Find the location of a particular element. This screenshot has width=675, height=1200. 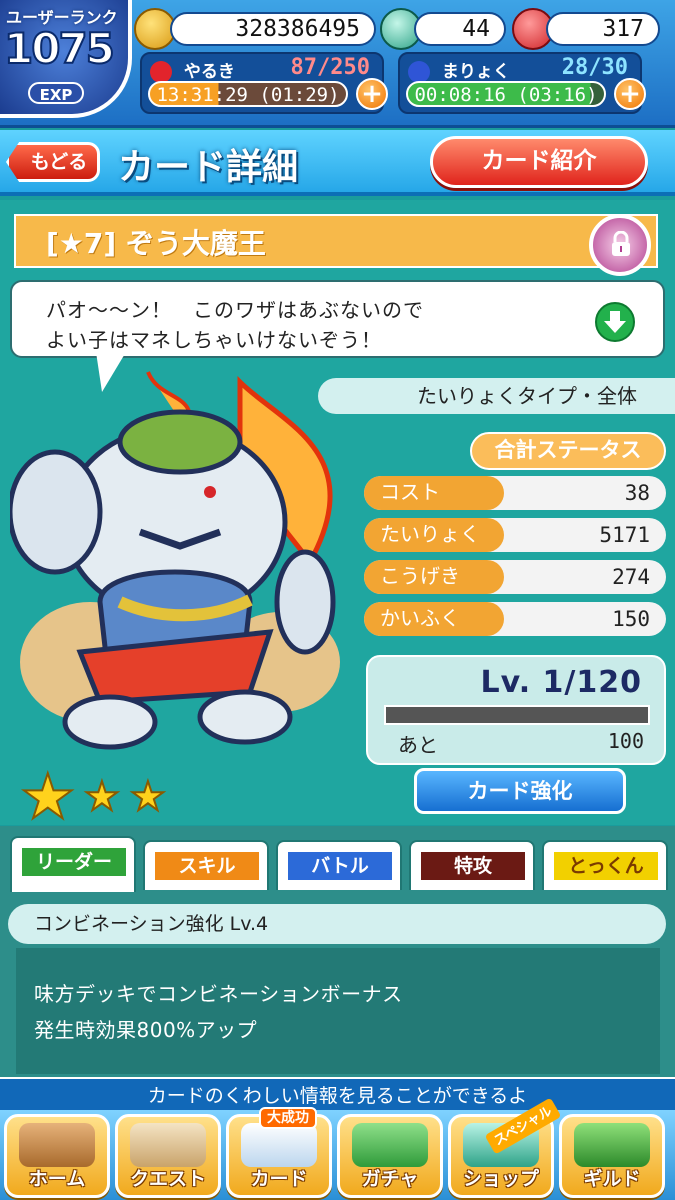

nav-card: 大成功 カード is located at coordinates (279, 1152).